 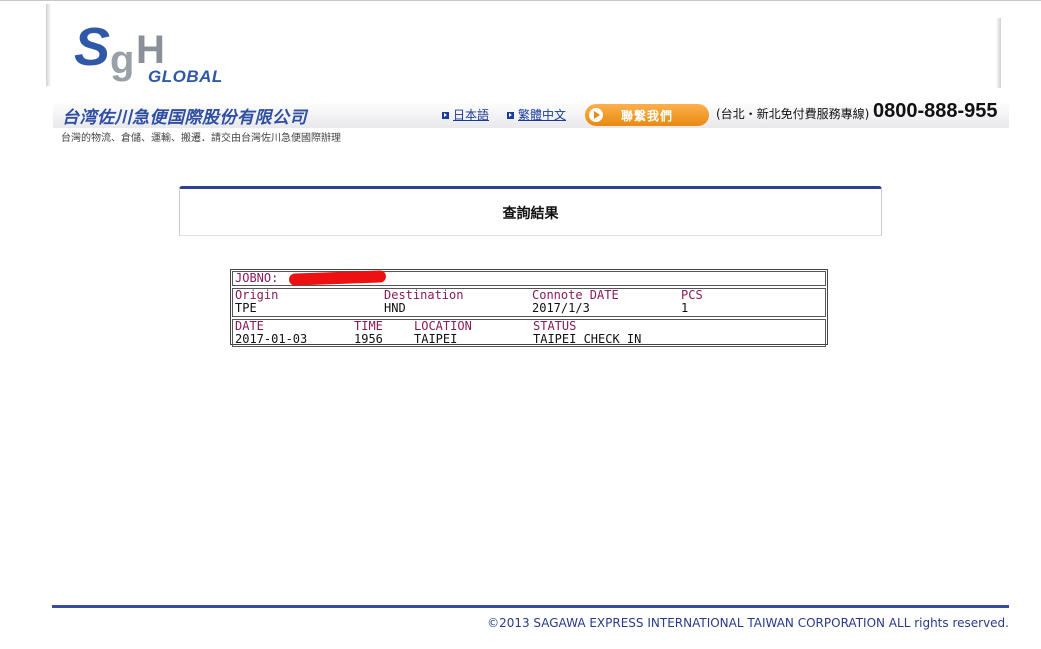 I want to click on connote-date-value: 2017/1/3, so click(x=561, y=308).